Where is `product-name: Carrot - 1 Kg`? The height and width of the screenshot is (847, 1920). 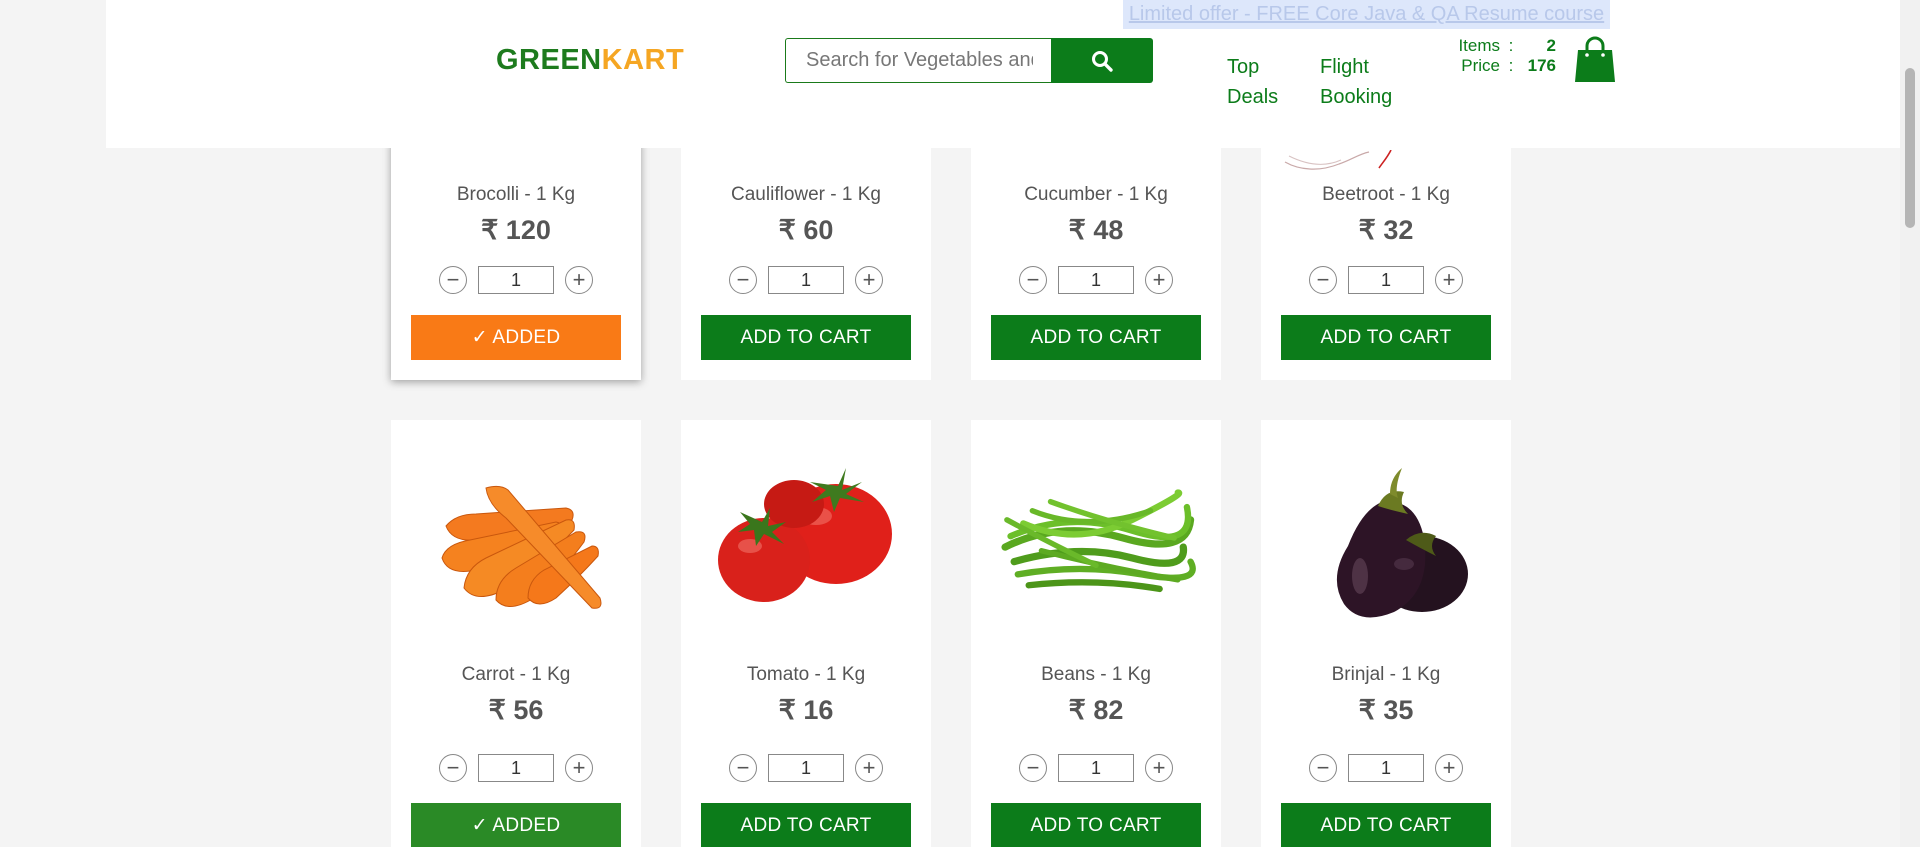 product-name: Carrot - 1 Kg is located at coordinates (516, 674).